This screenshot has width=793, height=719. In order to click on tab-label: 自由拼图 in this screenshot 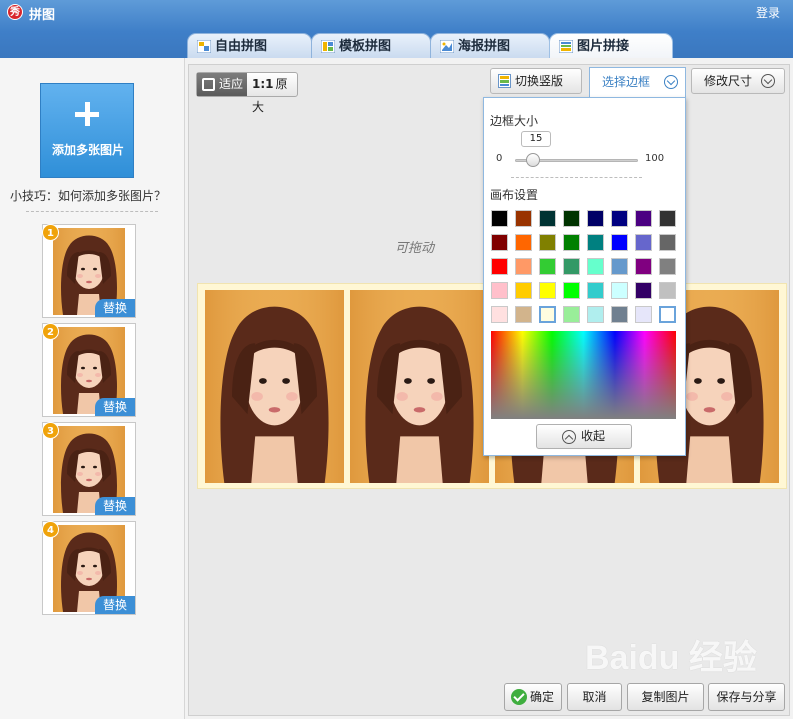, I will do `click(241, 46)`.